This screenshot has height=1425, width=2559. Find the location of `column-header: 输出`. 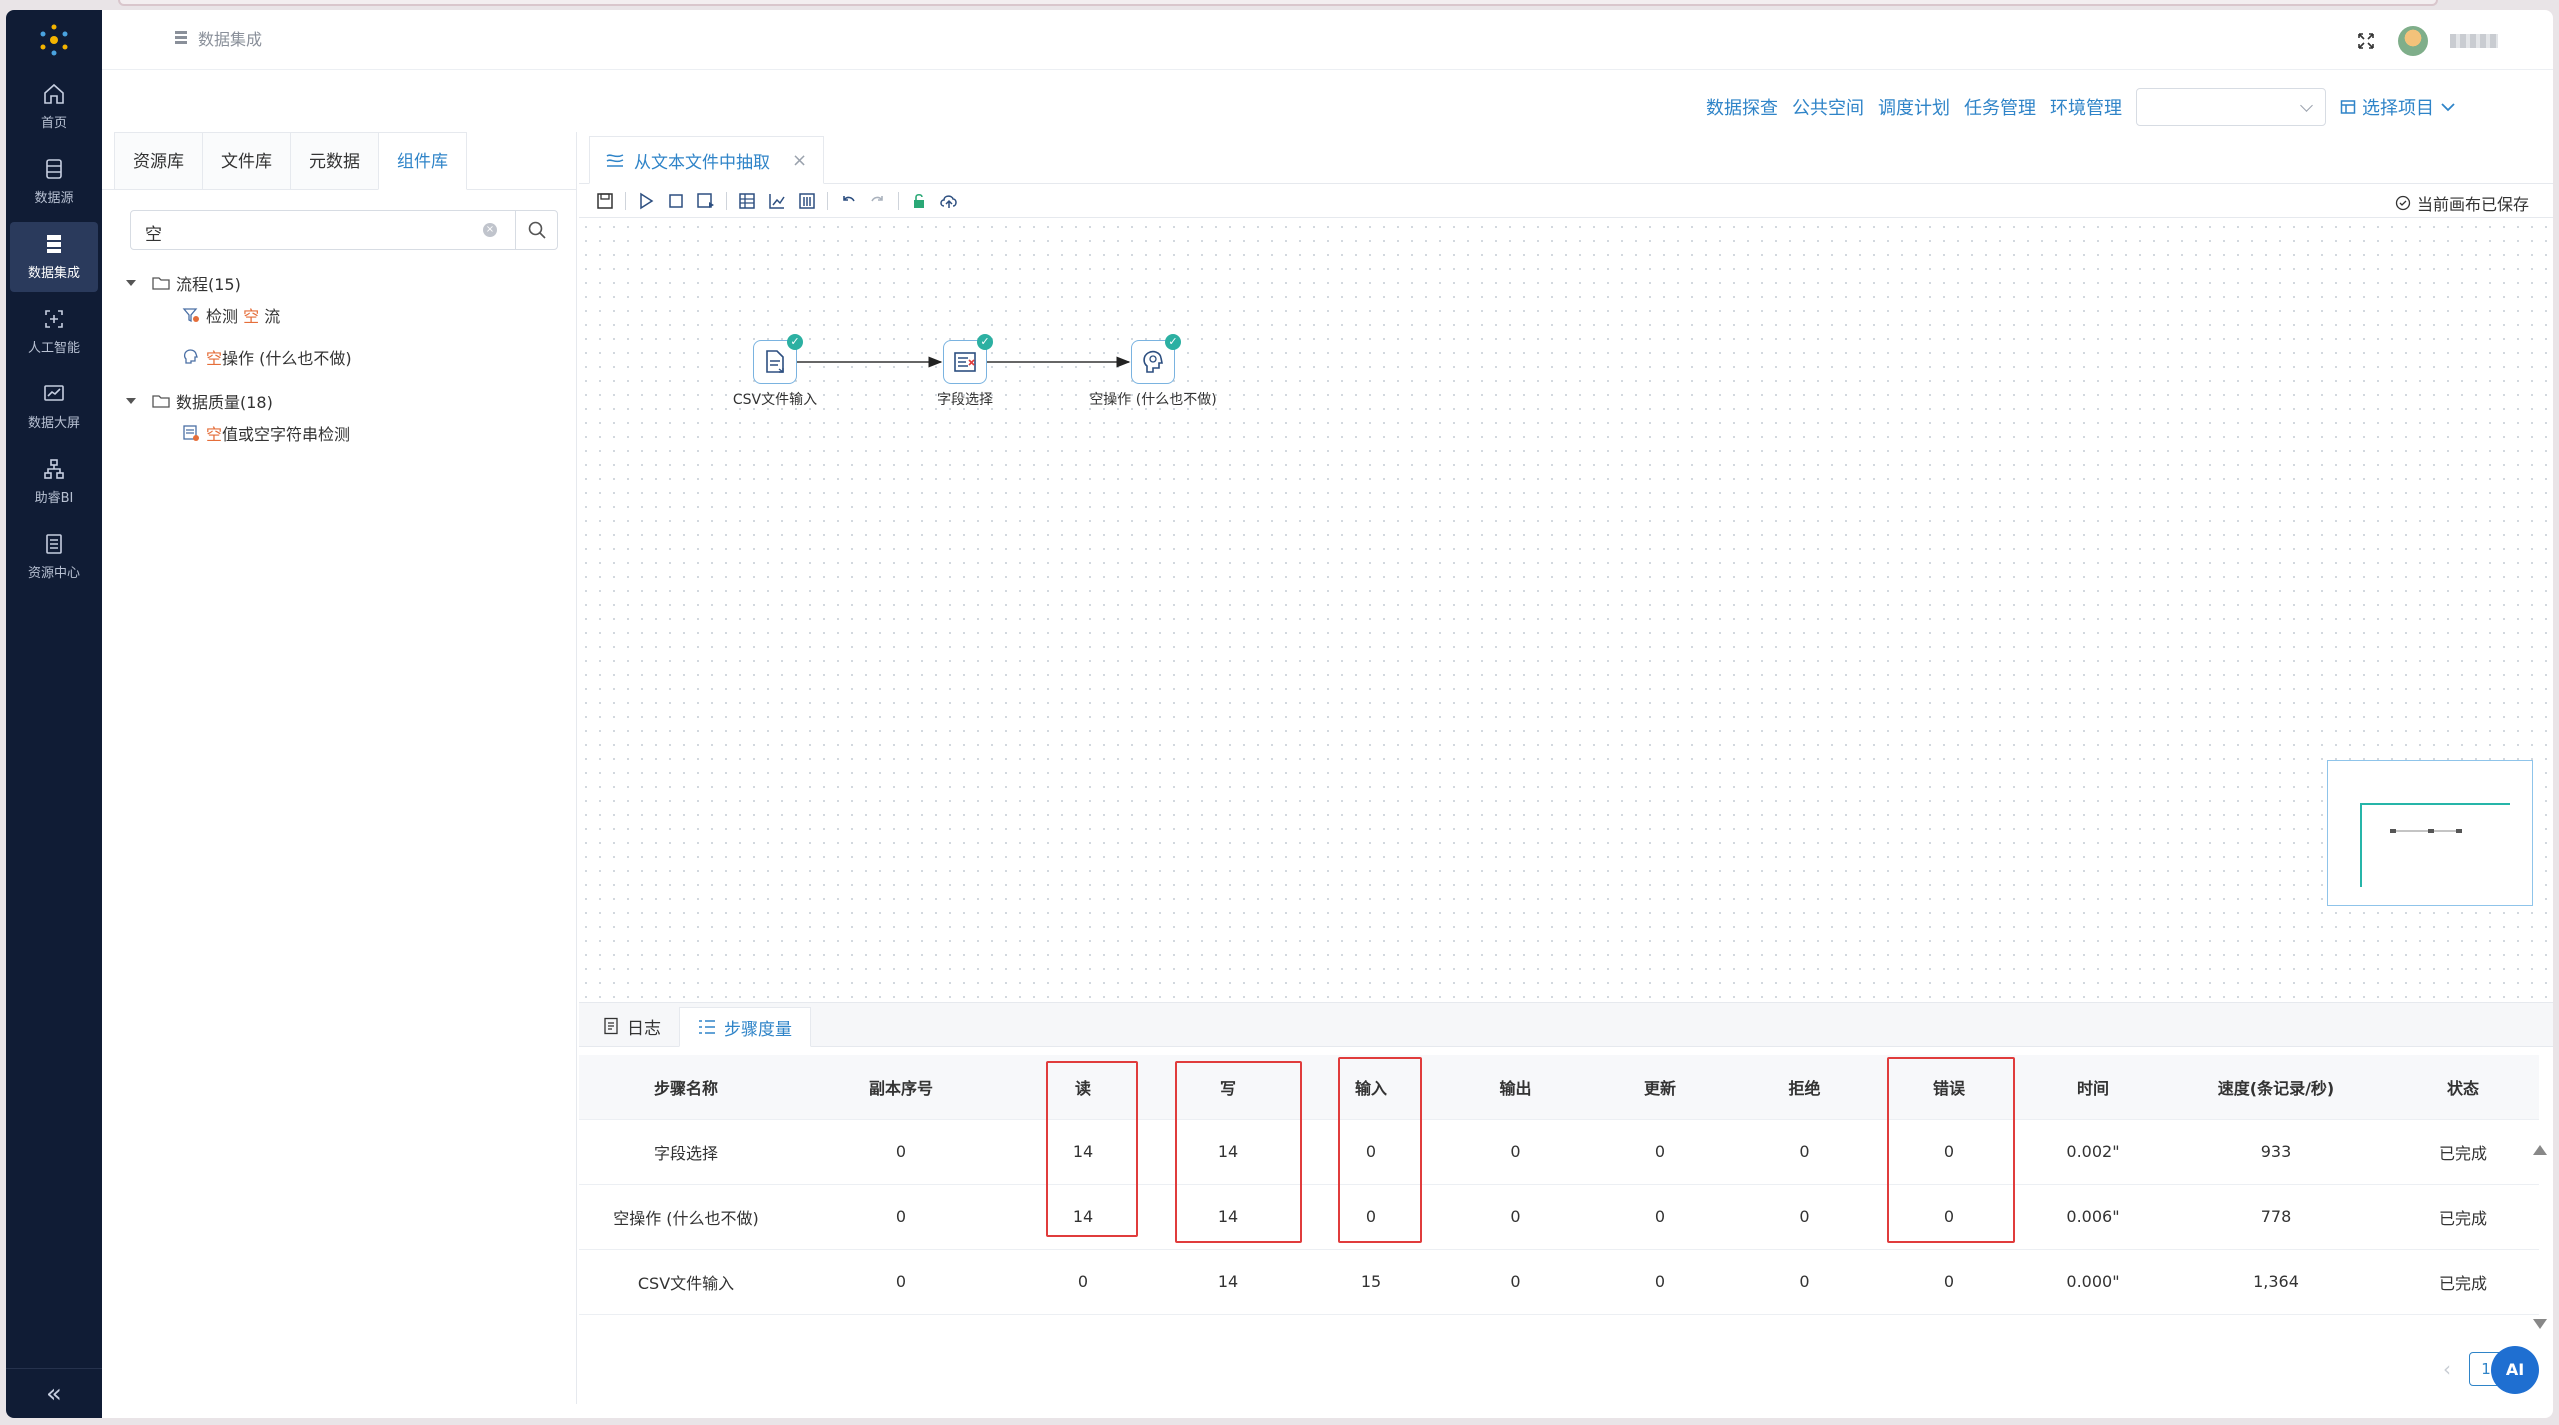

column-header: 输出 is located at coordinates (1515, 1087).